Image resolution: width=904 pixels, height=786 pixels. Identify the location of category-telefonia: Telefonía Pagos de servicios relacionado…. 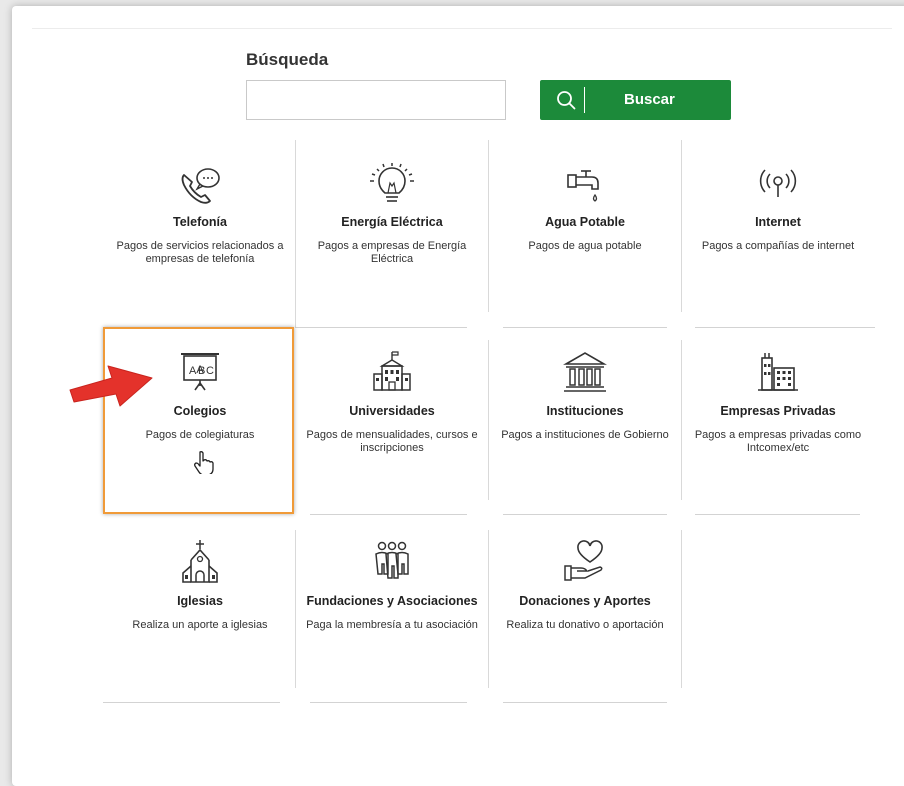
(200, 214).